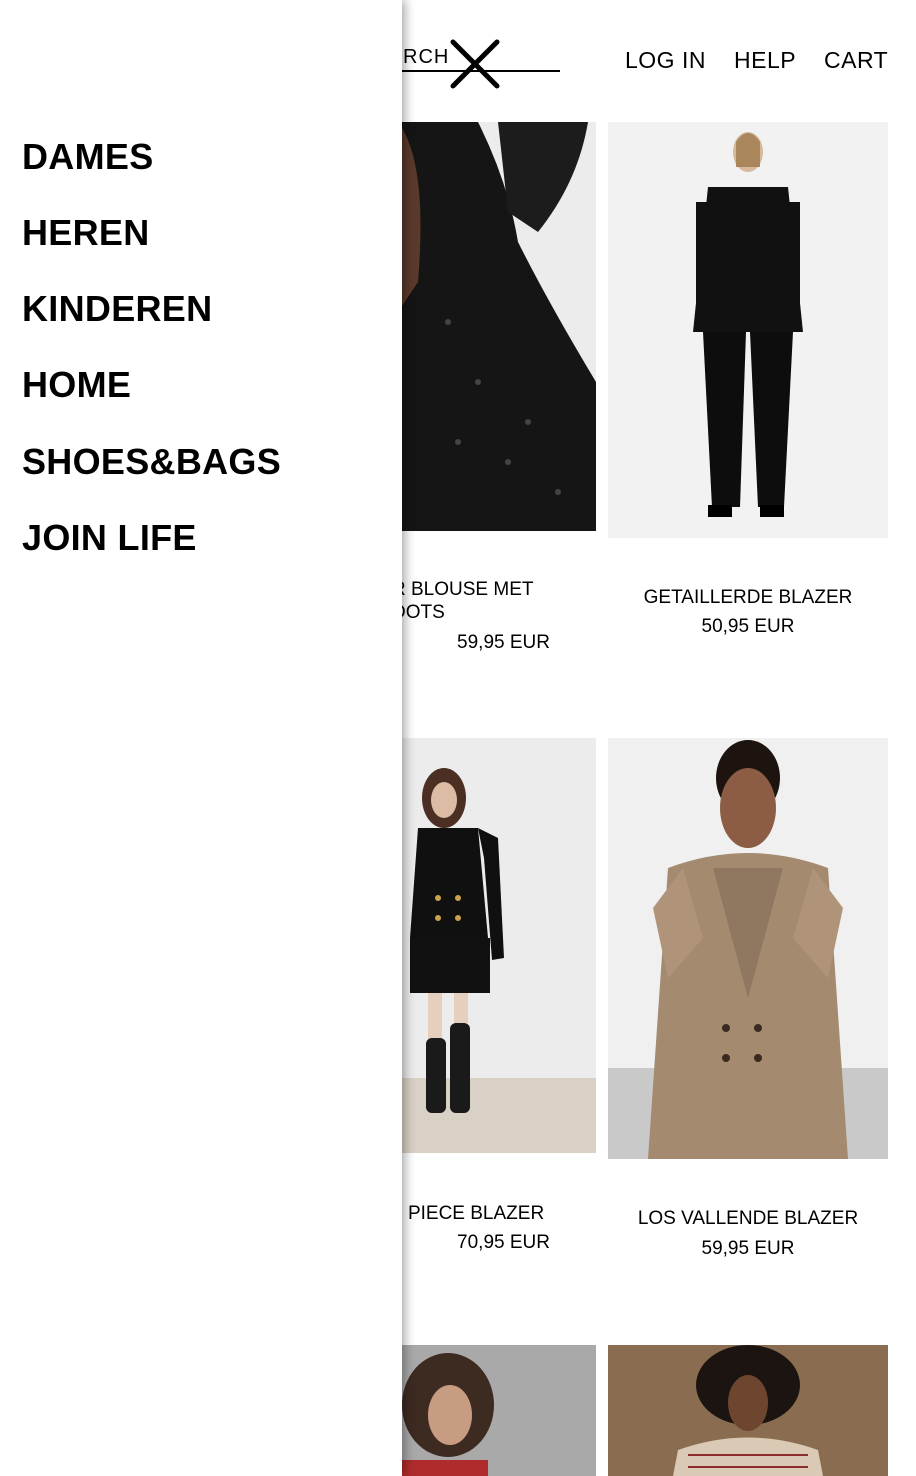 This screenshot has width=916, height=1476. I want to click on product-name: LOS VALLENDE BLAZER, so click(748, 1218).